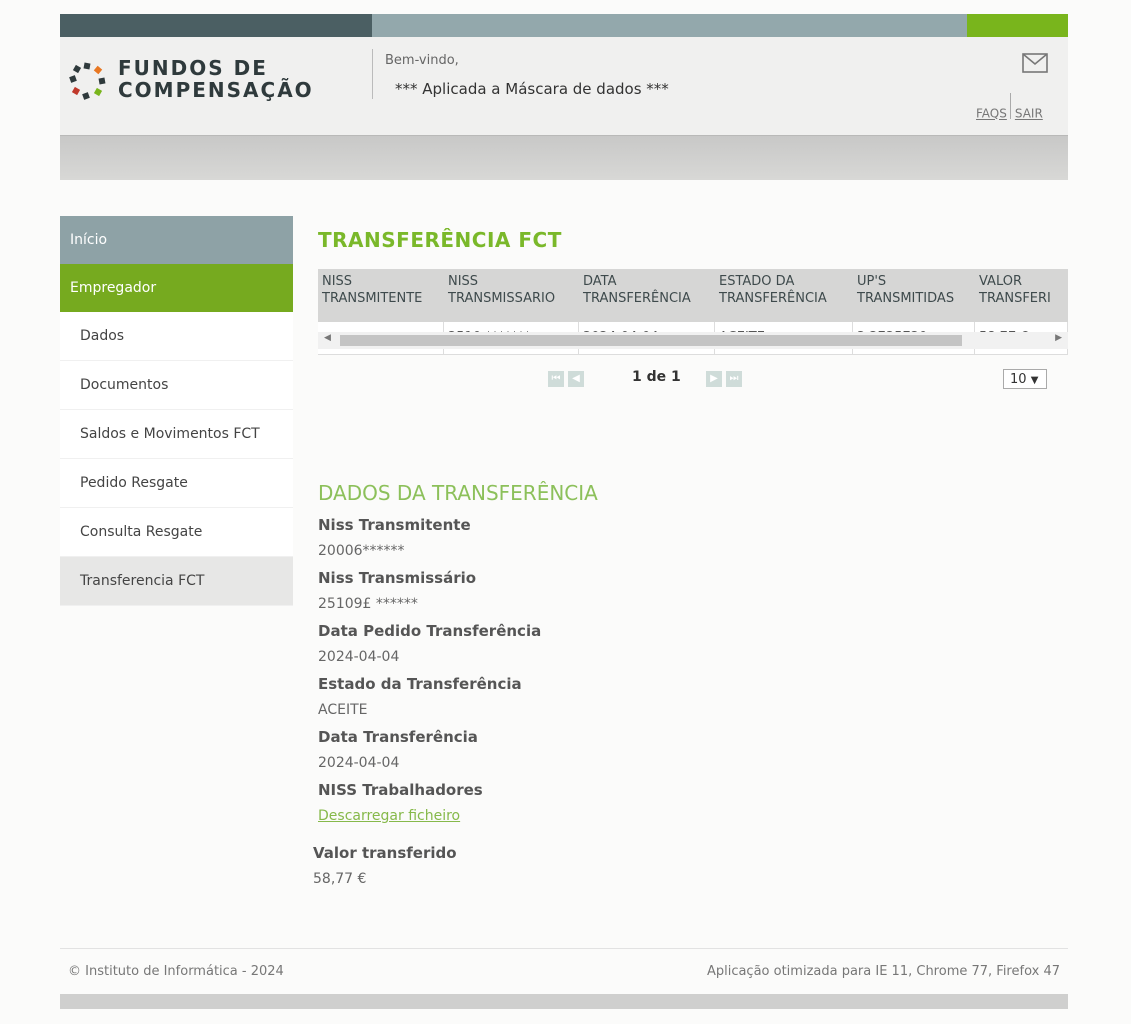 Image resolution: width=1131 pixels, height=1024 pixels. I want to click on sidebar-item-transferencia-fct: Transferencia FCT, so click(176, 581).